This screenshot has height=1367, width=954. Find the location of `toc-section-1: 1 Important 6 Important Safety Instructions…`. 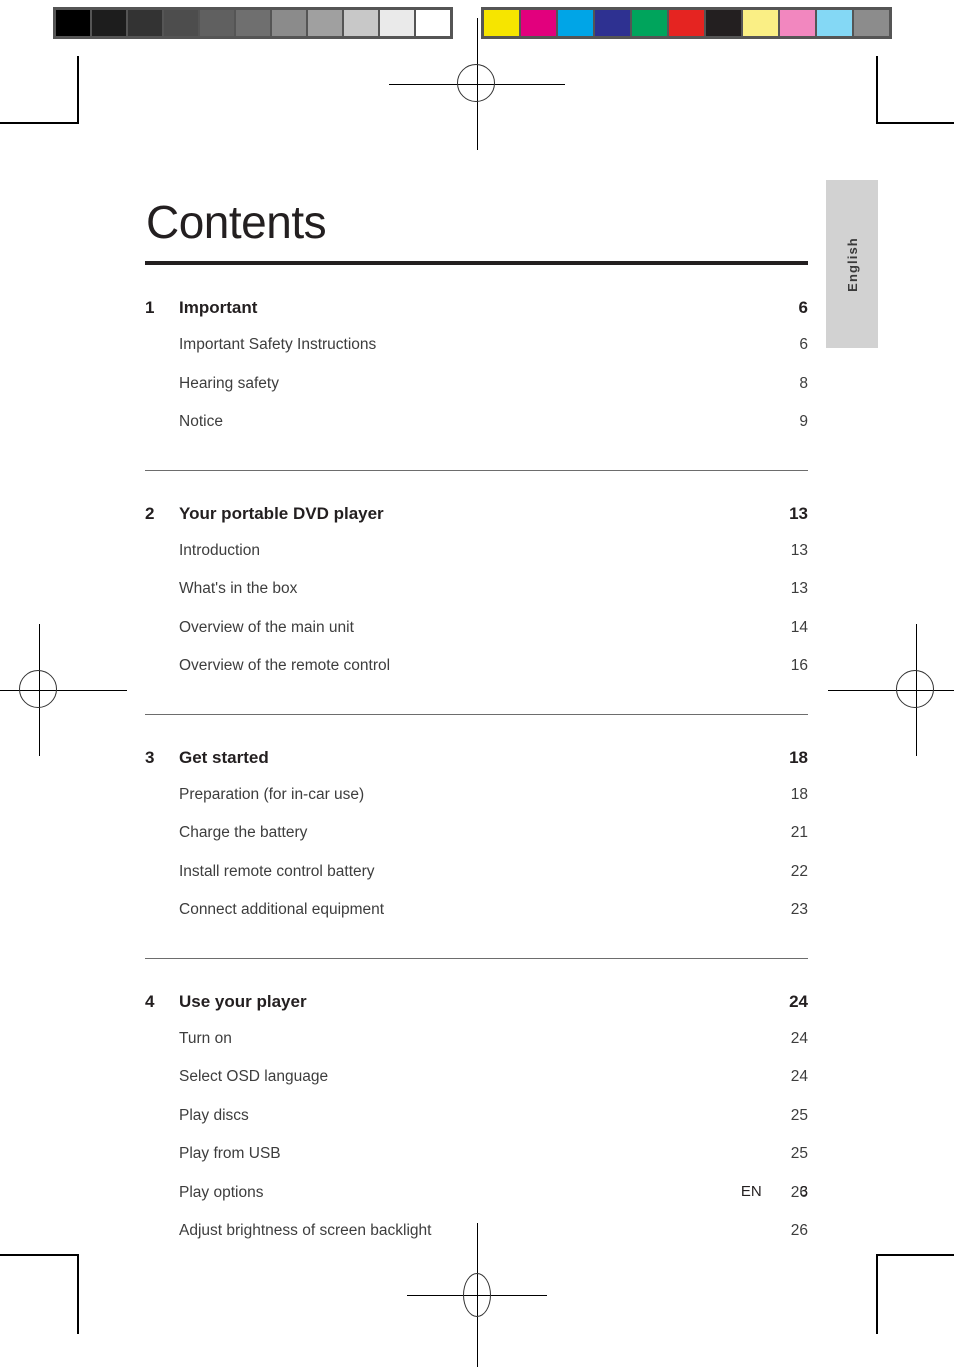

toc-section-1: 1 Important 6 Important Safety Instructions… is located at coordinates (476, 365).